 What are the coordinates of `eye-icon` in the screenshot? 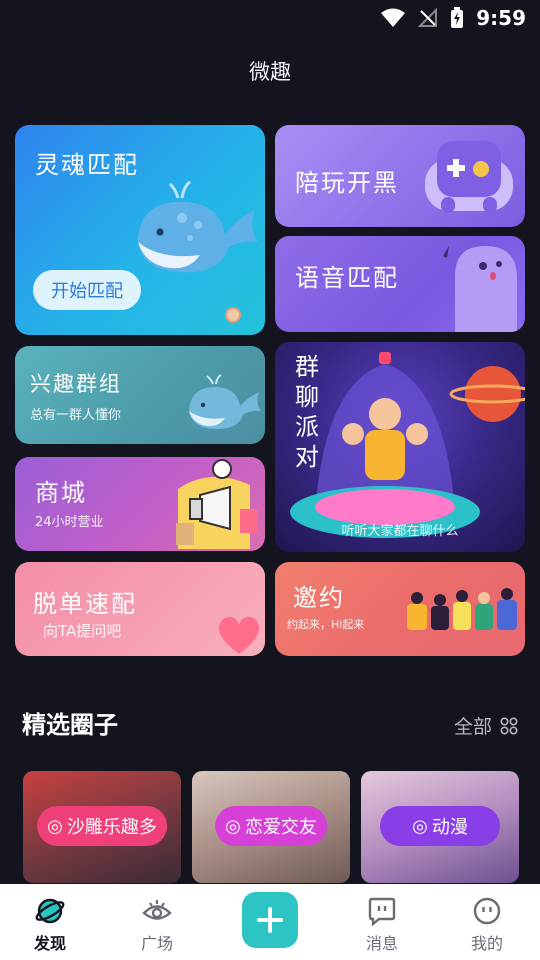 It's located at (157, 910).